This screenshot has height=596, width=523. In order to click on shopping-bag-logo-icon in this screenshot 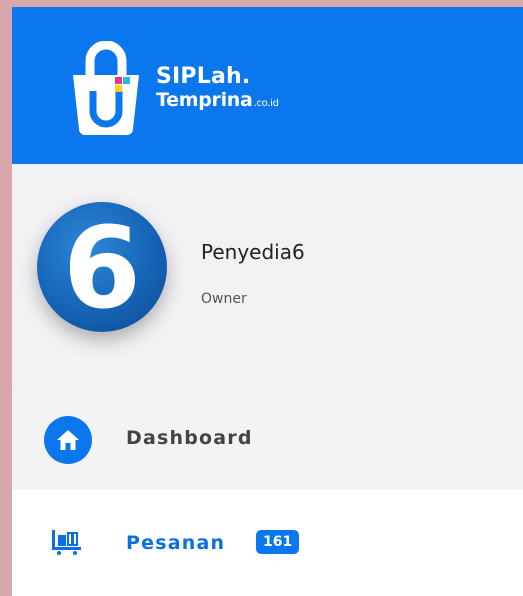, I will do `click(106, 88)`.